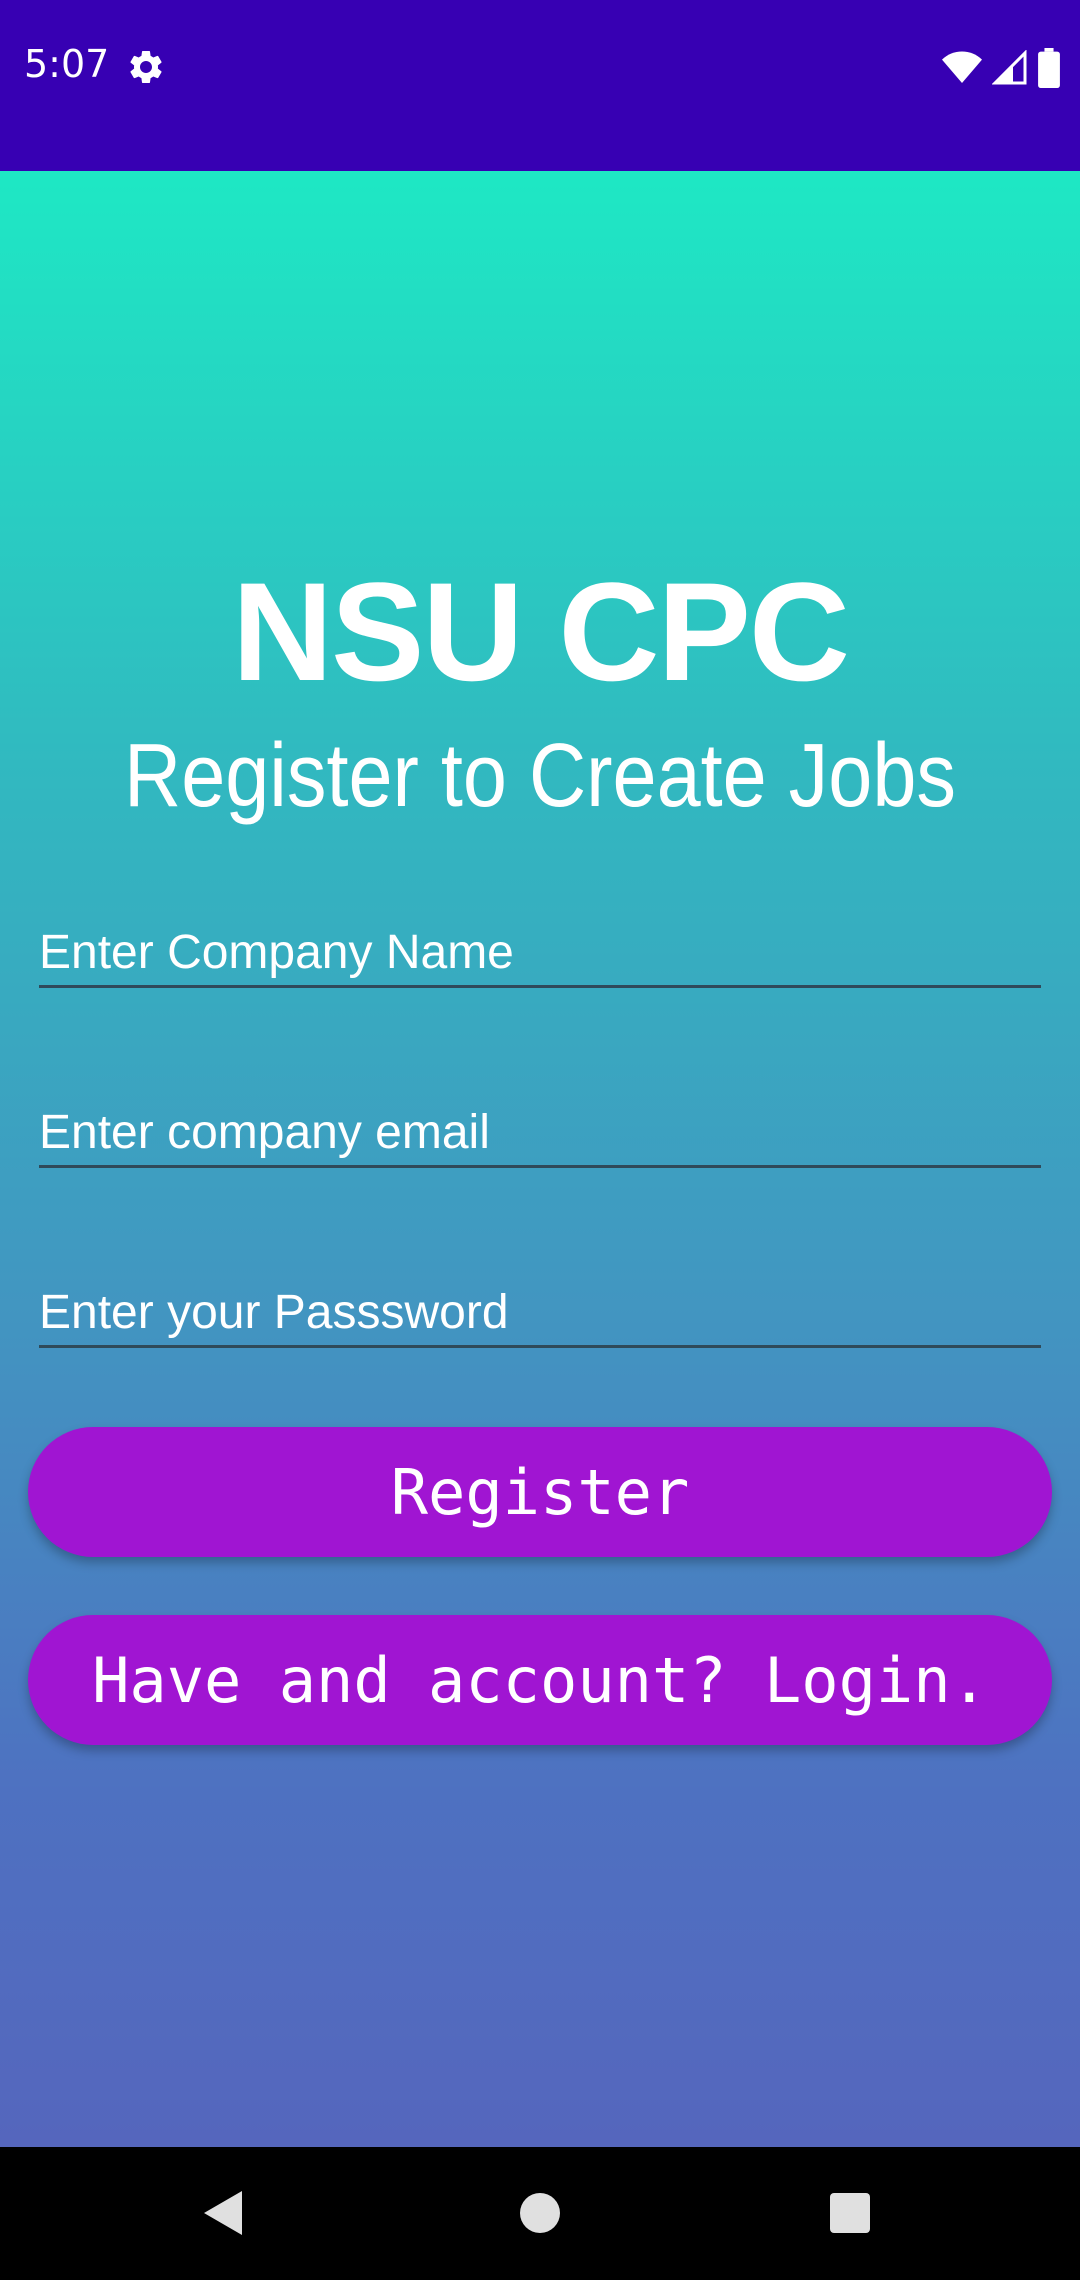 This screenshot has height=2280, width=1080. I want to click on login-button: Have and account? Login., so click(540, 1680).